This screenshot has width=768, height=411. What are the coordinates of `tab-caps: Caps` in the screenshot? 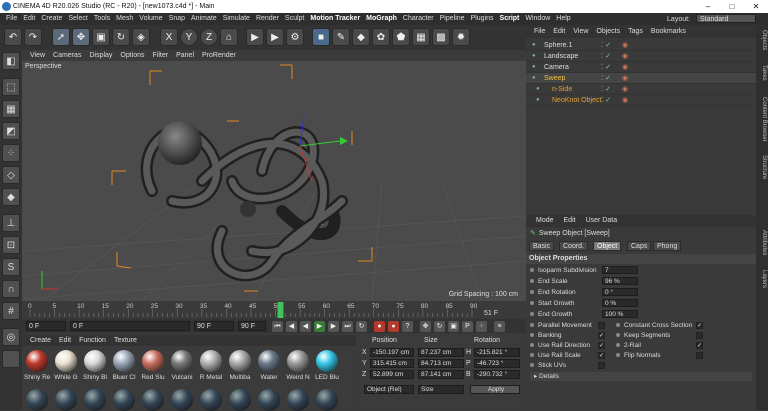 It's located at (639, 246).